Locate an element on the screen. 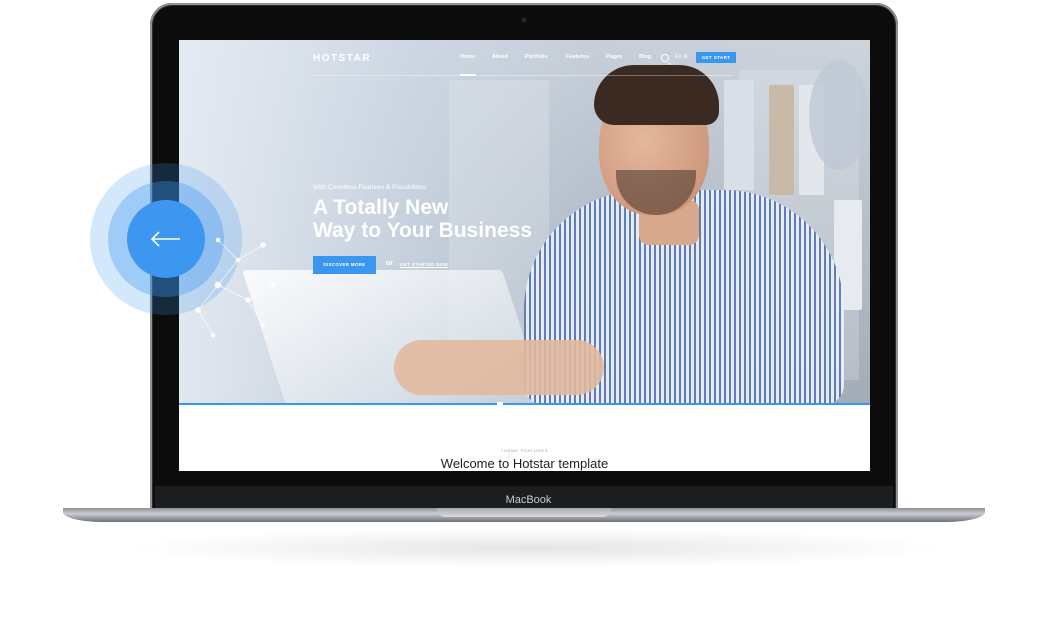 The image size is (1057, 639). hero-kicker: With Countless Features & Possibilities is located at coordinates (370, 187).